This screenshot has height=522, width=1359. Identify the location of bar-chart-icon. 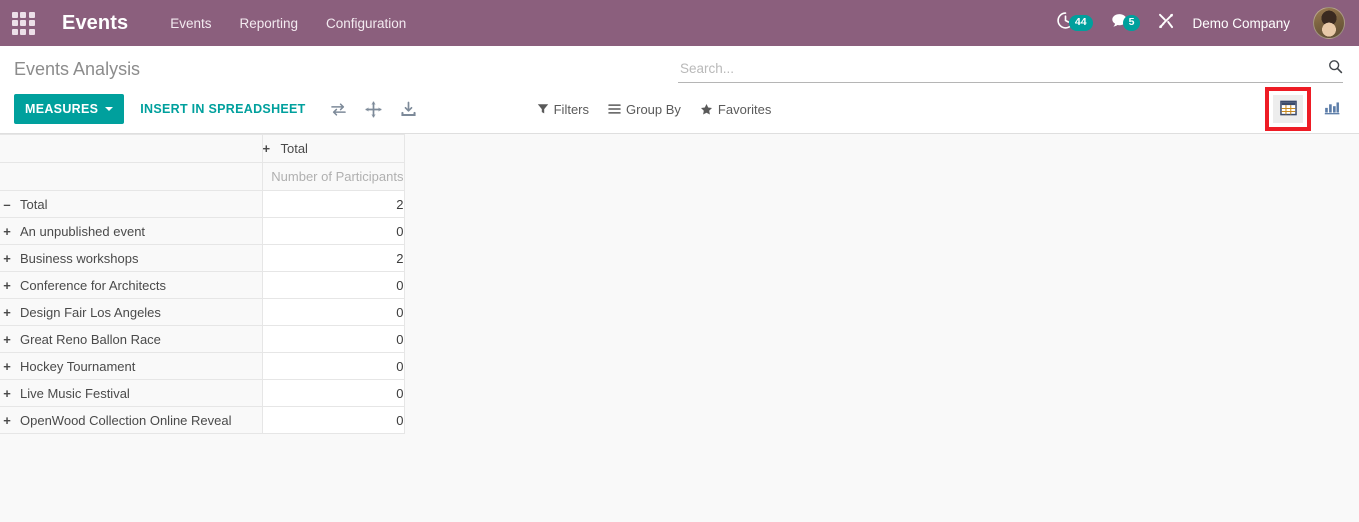
(1332, 109).